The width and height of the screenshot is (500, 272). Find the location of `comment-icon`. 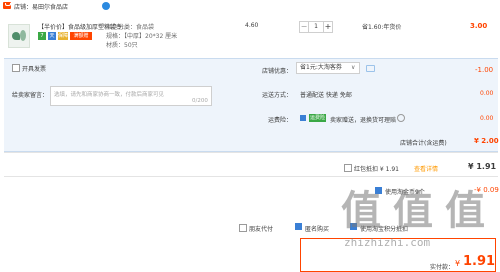

comment-icon is located at coordinates (370, 68).